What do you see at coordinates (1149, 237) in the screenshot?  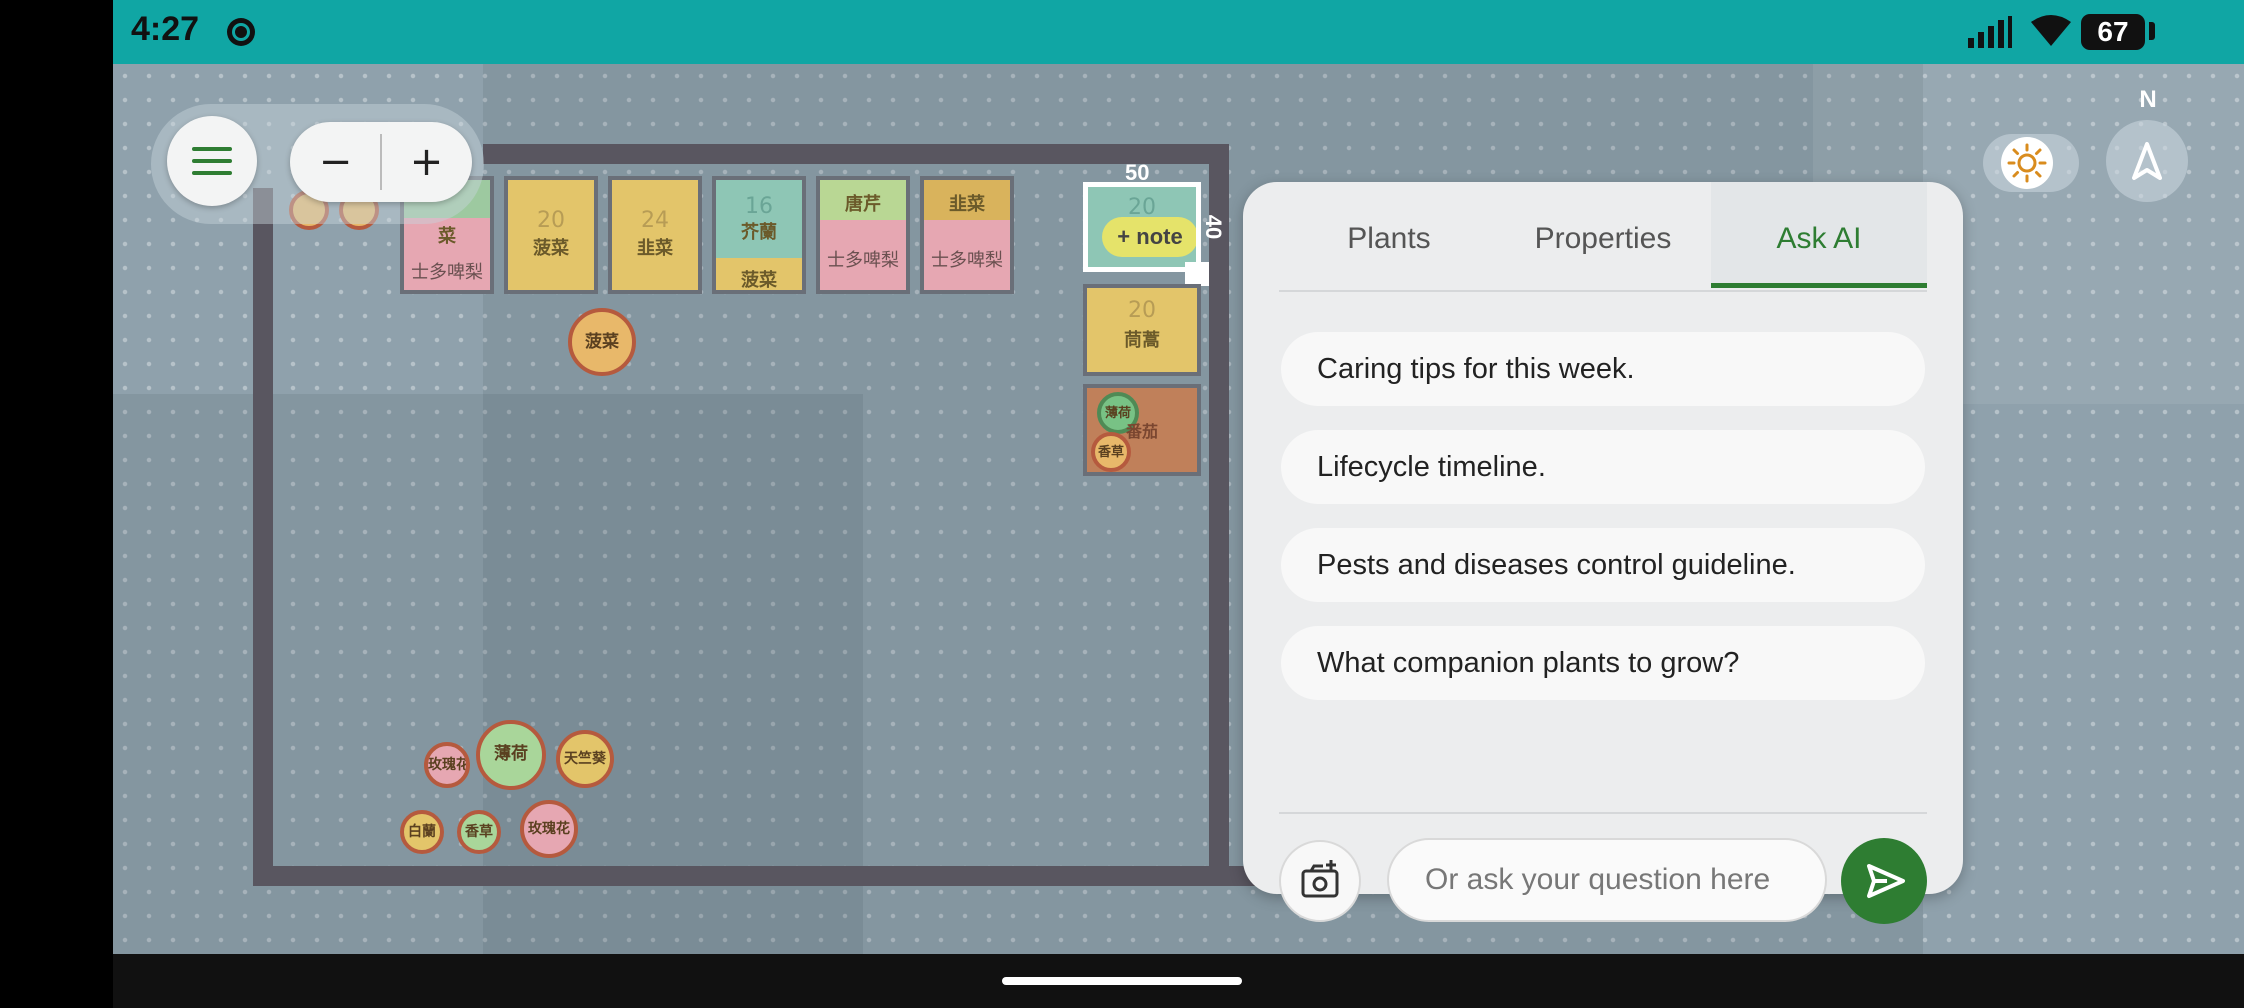 I see `add-note-button: + note` at bounding box center [1149, 237].